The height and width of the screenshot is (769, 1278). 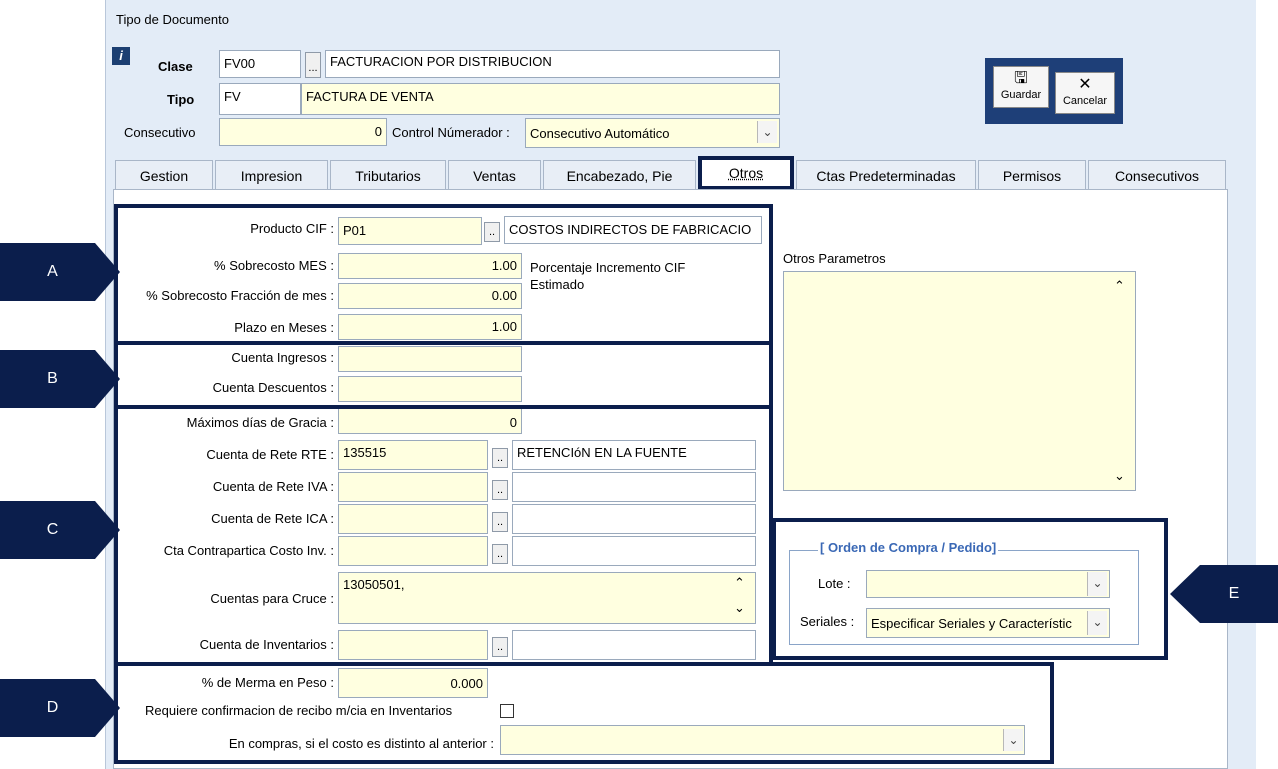 I want to click on toolbar: 🖫 Guardar ✕ Cancelar, so click(x=1054, y=91).